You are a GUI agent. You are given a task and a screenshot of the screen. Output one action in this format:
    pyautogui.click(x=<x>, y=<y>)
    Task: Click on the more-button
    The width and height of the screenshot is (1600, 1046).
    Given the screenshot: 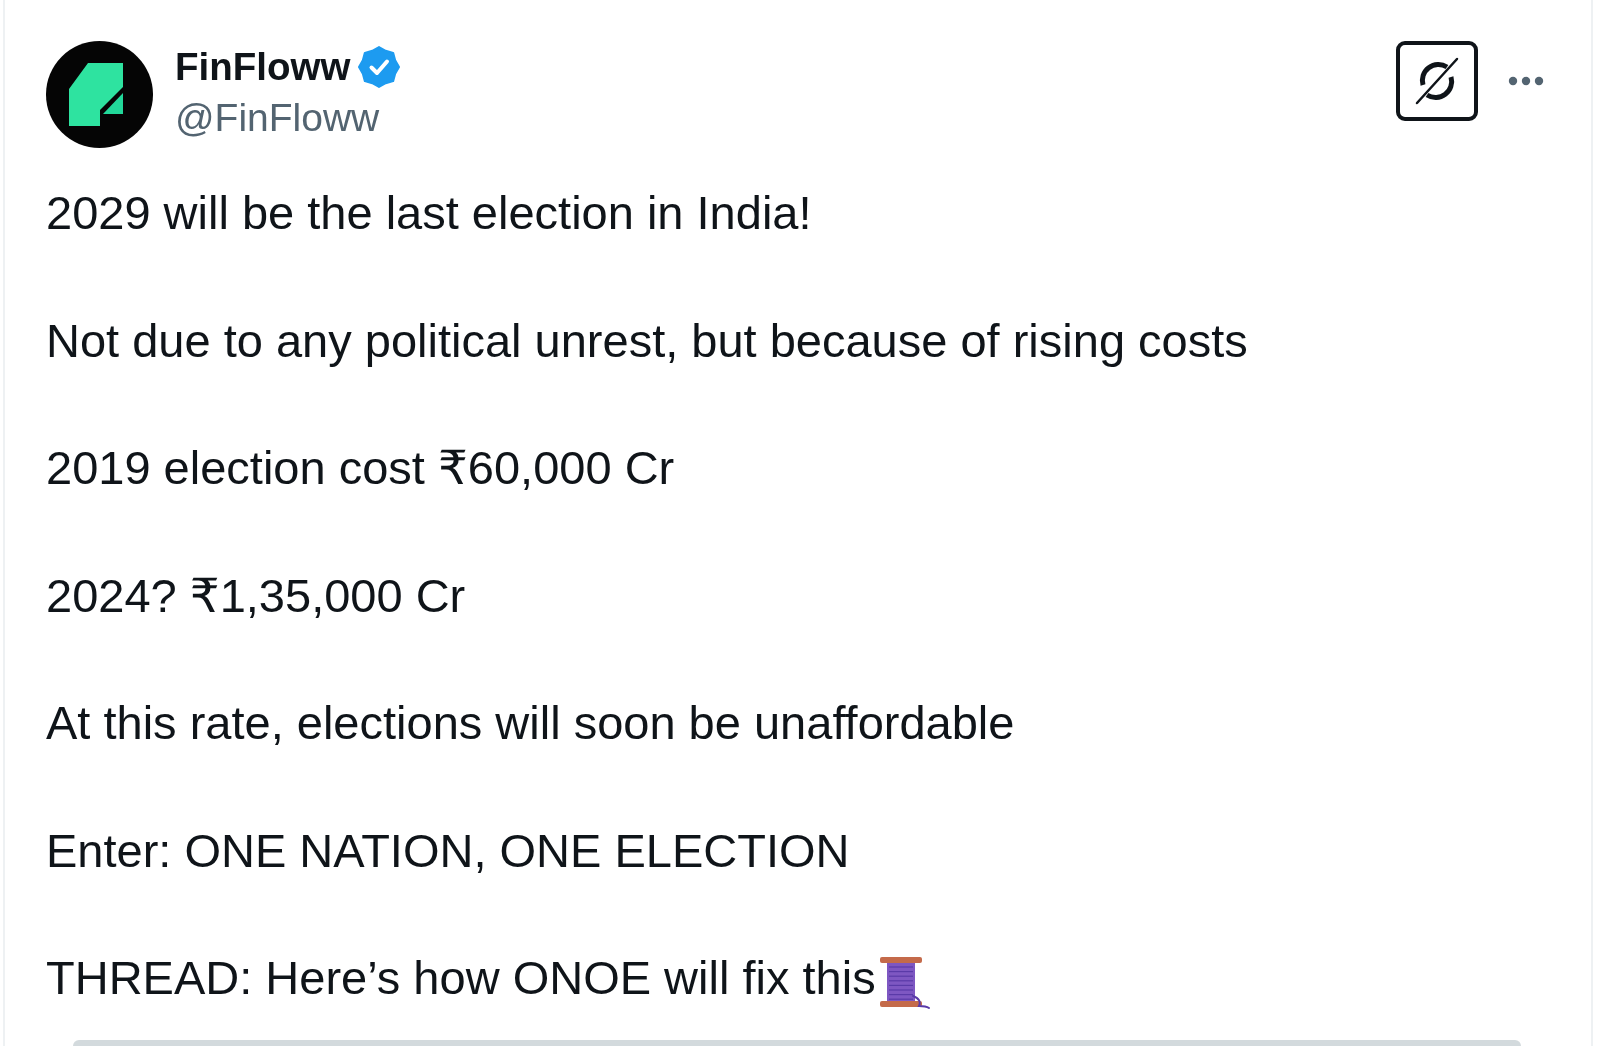 What is the action you would take?
    pyautogui.click(x=1526, y=81)
    